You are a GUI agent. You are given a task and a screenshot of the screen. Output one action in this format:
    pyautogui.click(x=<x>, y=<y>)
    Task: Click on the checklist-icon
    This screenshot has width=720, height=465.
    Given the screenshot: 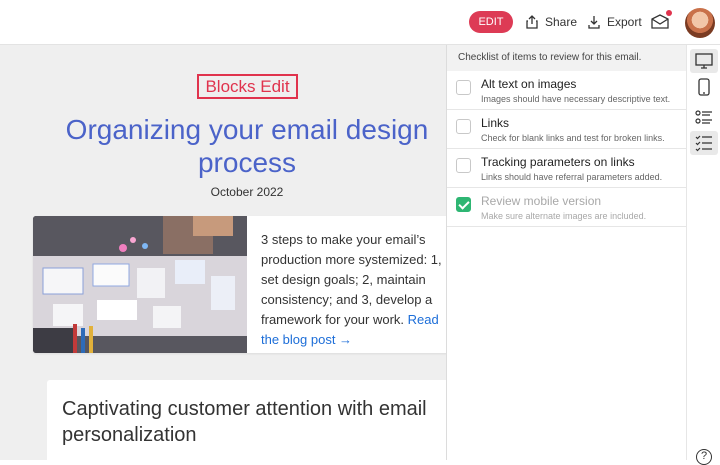 What is the action you would take?
    pyautogui.click(x=703, y=143)
    